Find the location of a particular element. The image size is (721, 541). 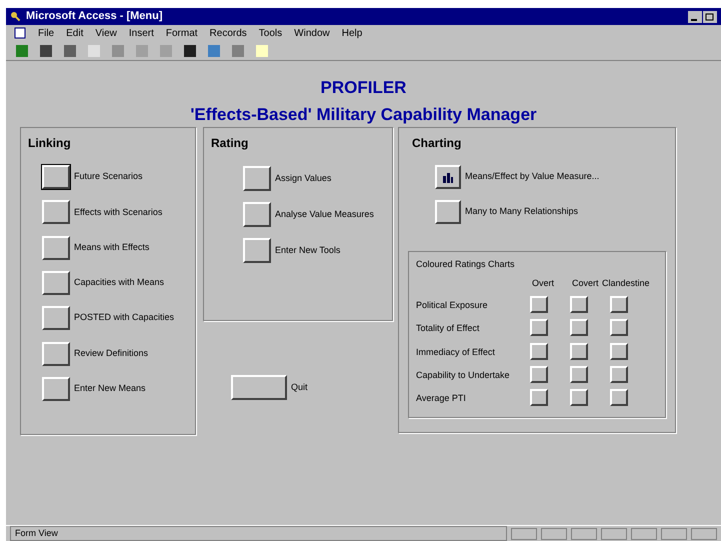

menu-item: Insert is located at coordinates (141, 33).